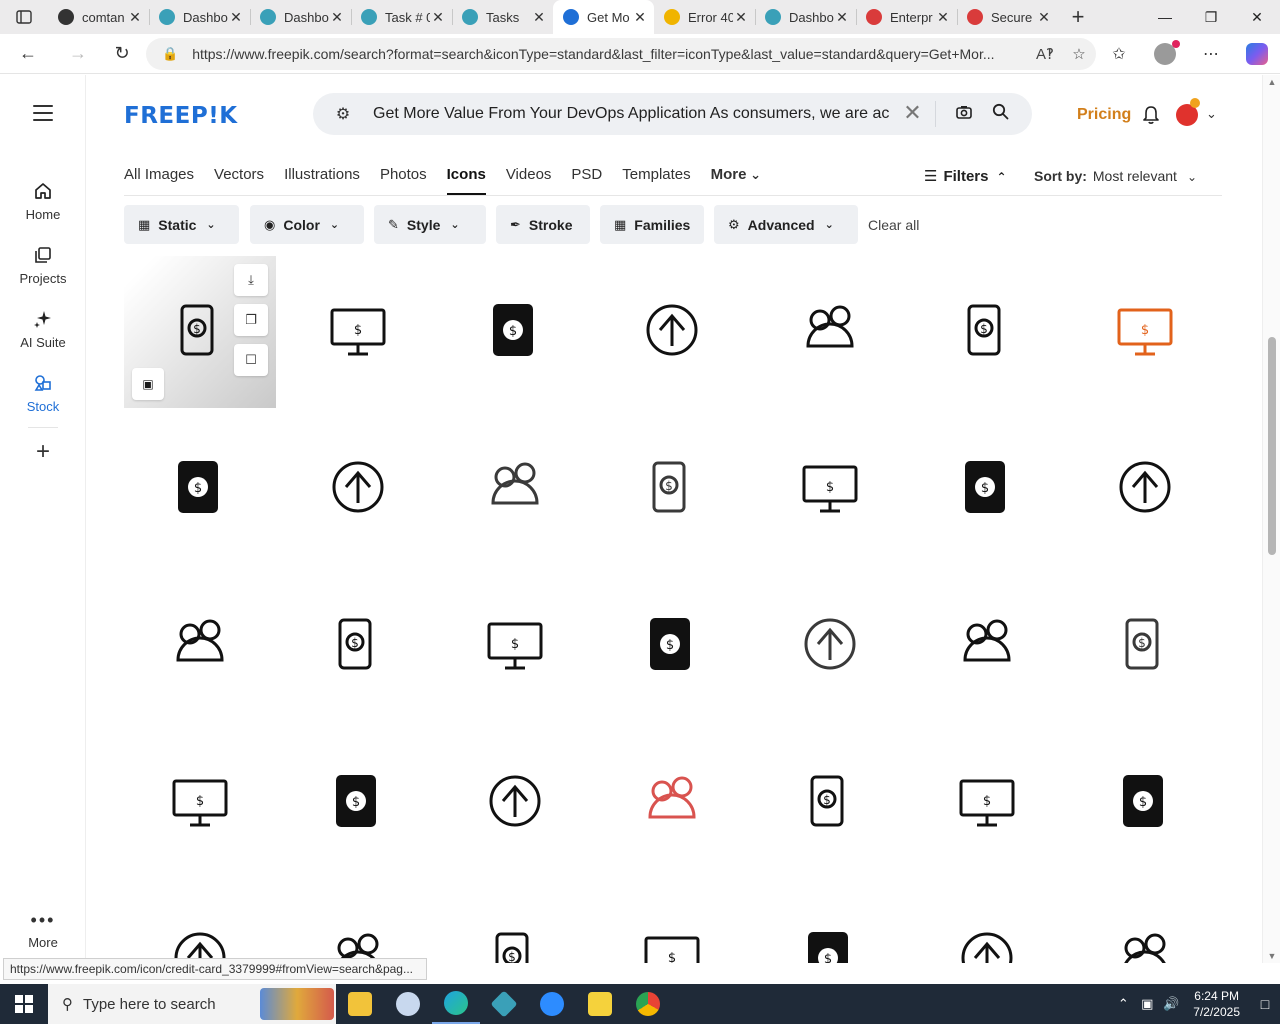  Describe the element at coordinates (1211, 114) in the screenshot. I see `chevron-down-icon: ⌄` at that location.